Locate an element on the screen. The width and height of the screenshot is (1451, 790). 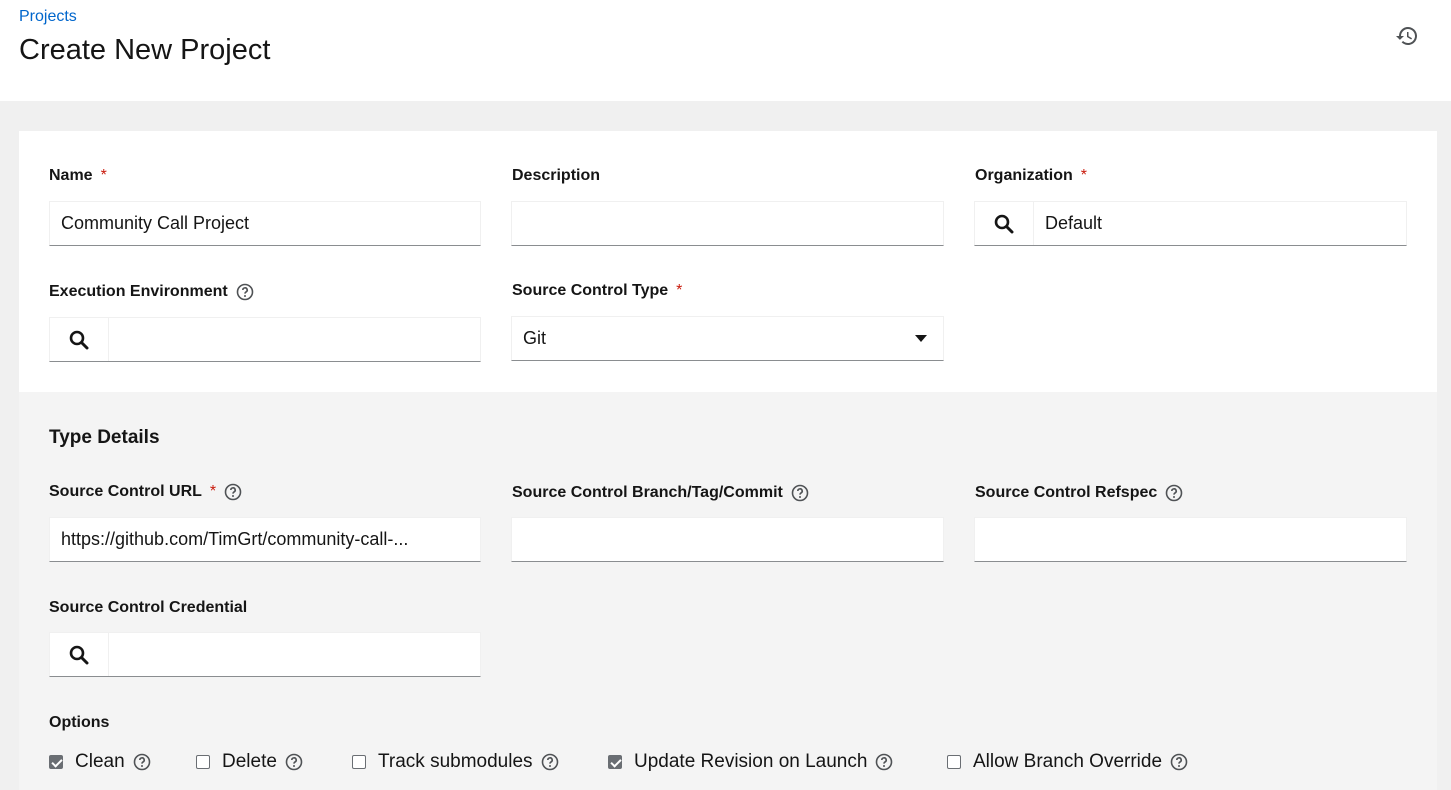
source-control-type-label: Source Control Type * is located at coordinates (597, 291).